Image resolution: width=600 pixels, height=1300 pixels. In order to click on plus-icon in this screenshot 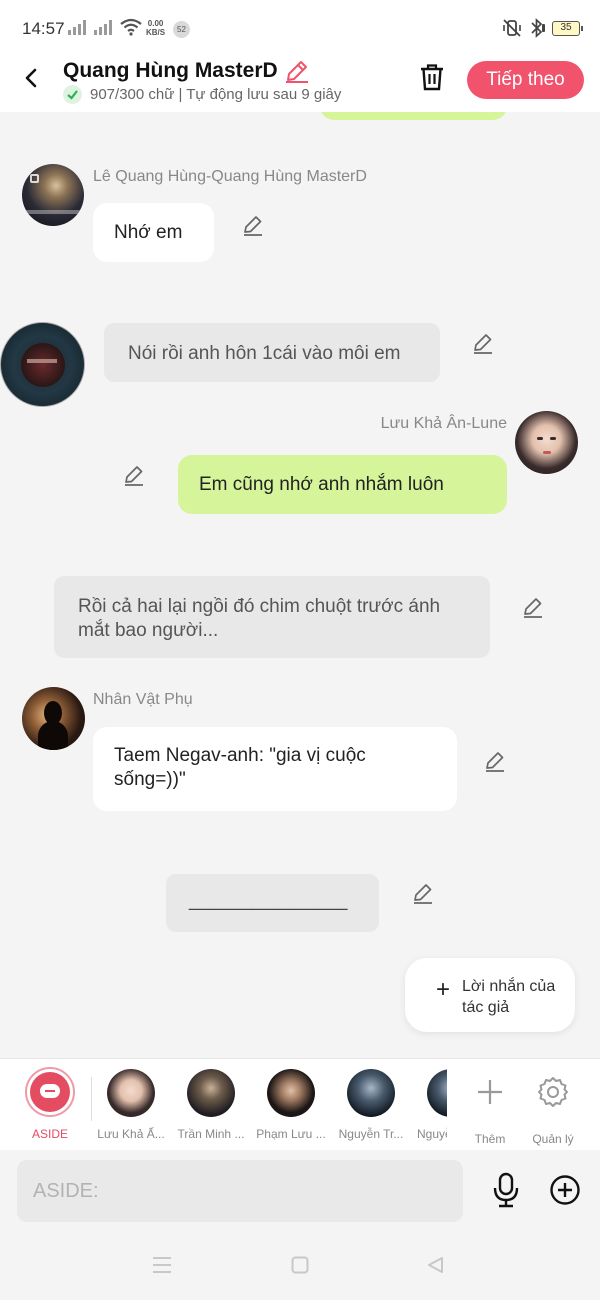, I will do `click(490, 1092)`.